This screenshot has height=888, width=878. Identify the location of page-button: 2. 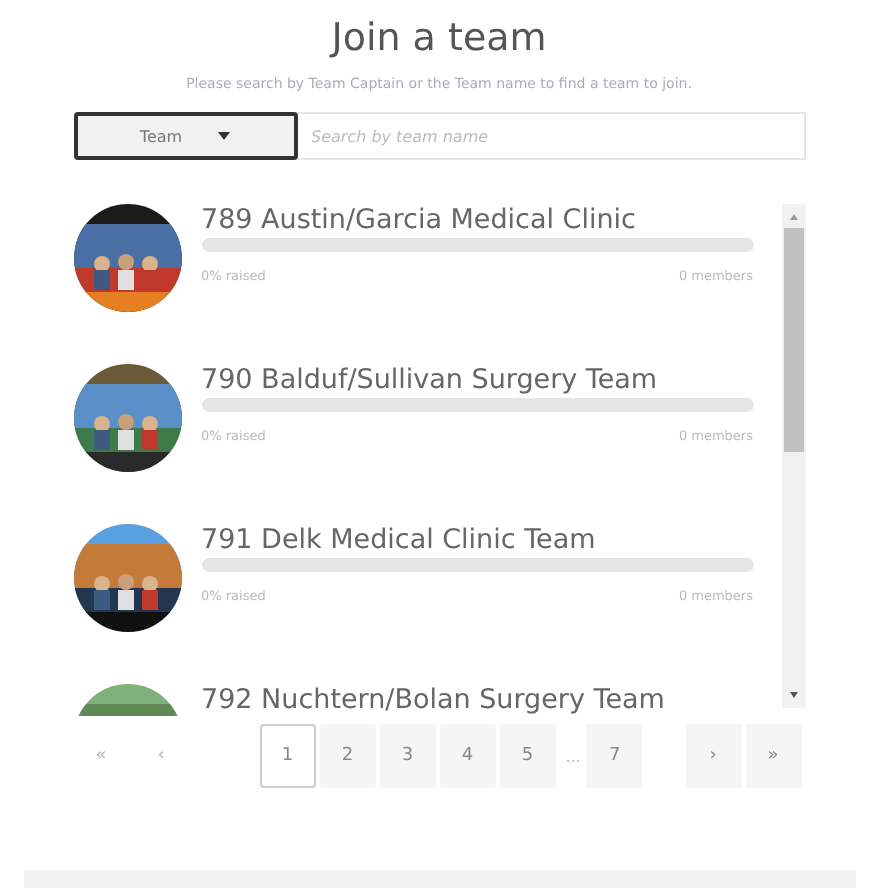
(347, 756).